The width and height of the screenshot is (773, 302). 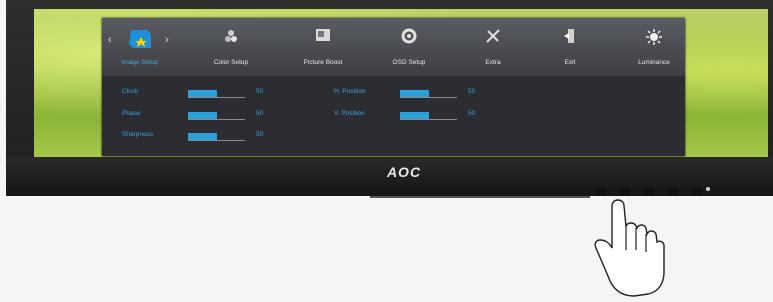 I want to click on setting-clock: Clock 50, so click(x=207, y=93).